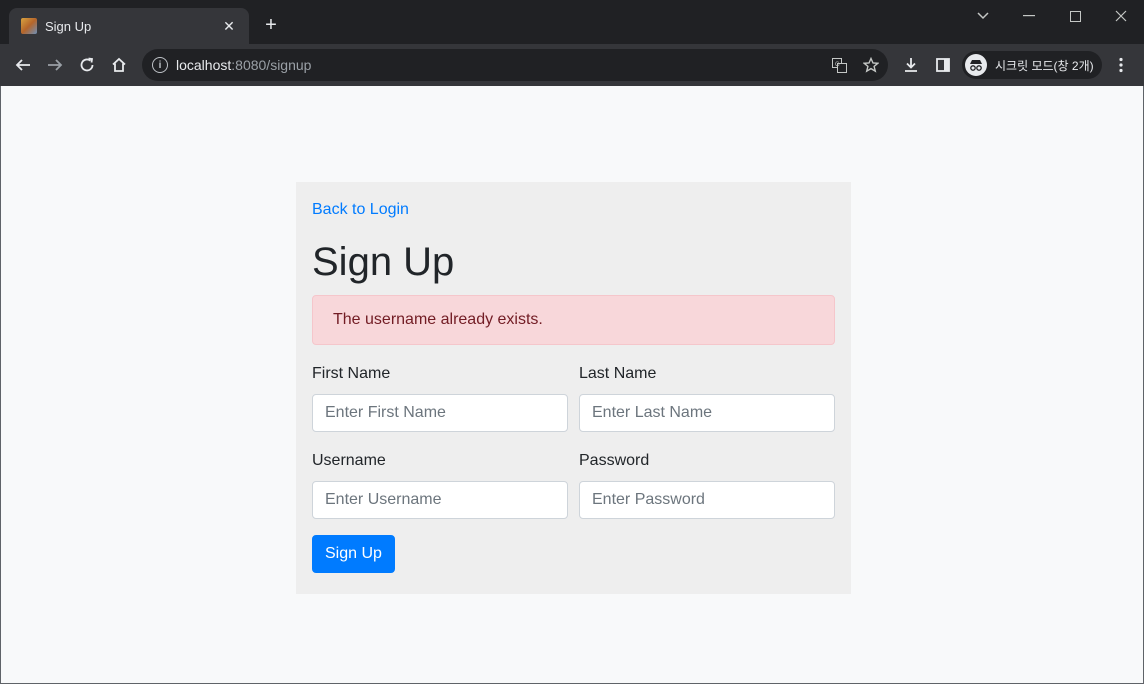 The width and height of the screenshot is (1144, 684). Describe the element at coordinates (360, 210) in the screenshot. I see `back-to-login-link: Back to Login` at that location.